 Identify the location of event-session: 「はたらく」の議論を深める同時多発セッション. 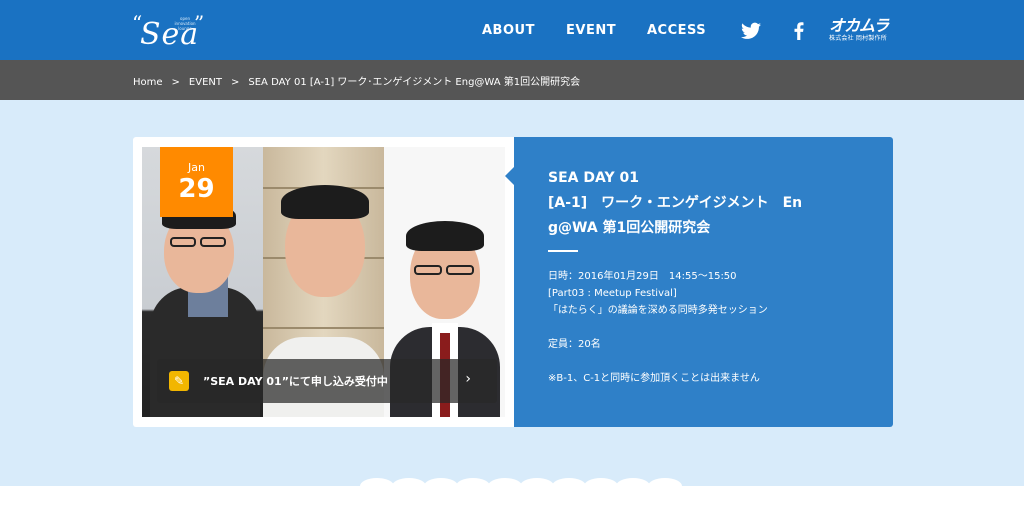
(658, 310).